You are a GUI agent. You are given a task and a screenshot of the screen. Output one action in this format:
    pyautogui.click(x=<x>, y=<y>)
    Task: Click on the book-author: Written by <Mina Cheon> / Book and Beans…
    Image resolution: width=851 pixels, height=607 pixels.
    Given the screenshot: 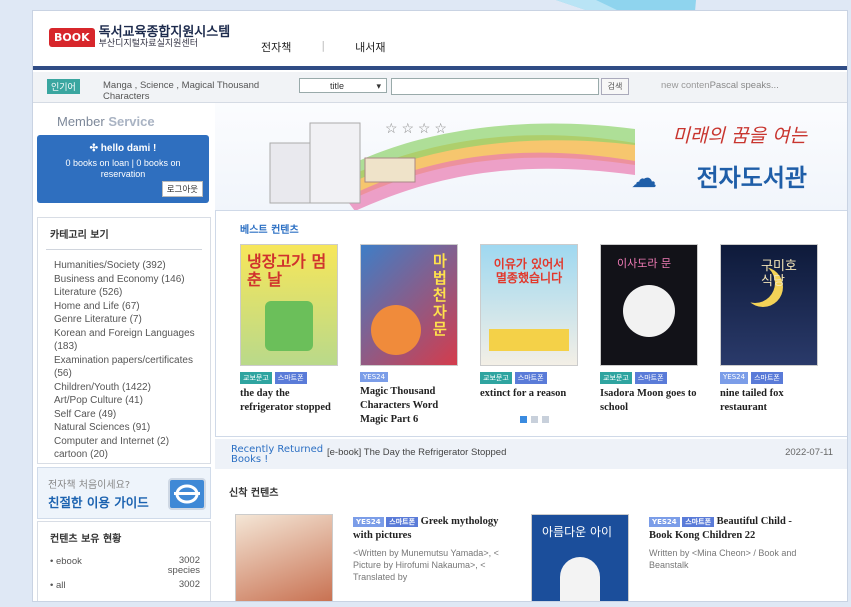 What is the action you would take?
    pyautogui.click(x=723, y=559)
    